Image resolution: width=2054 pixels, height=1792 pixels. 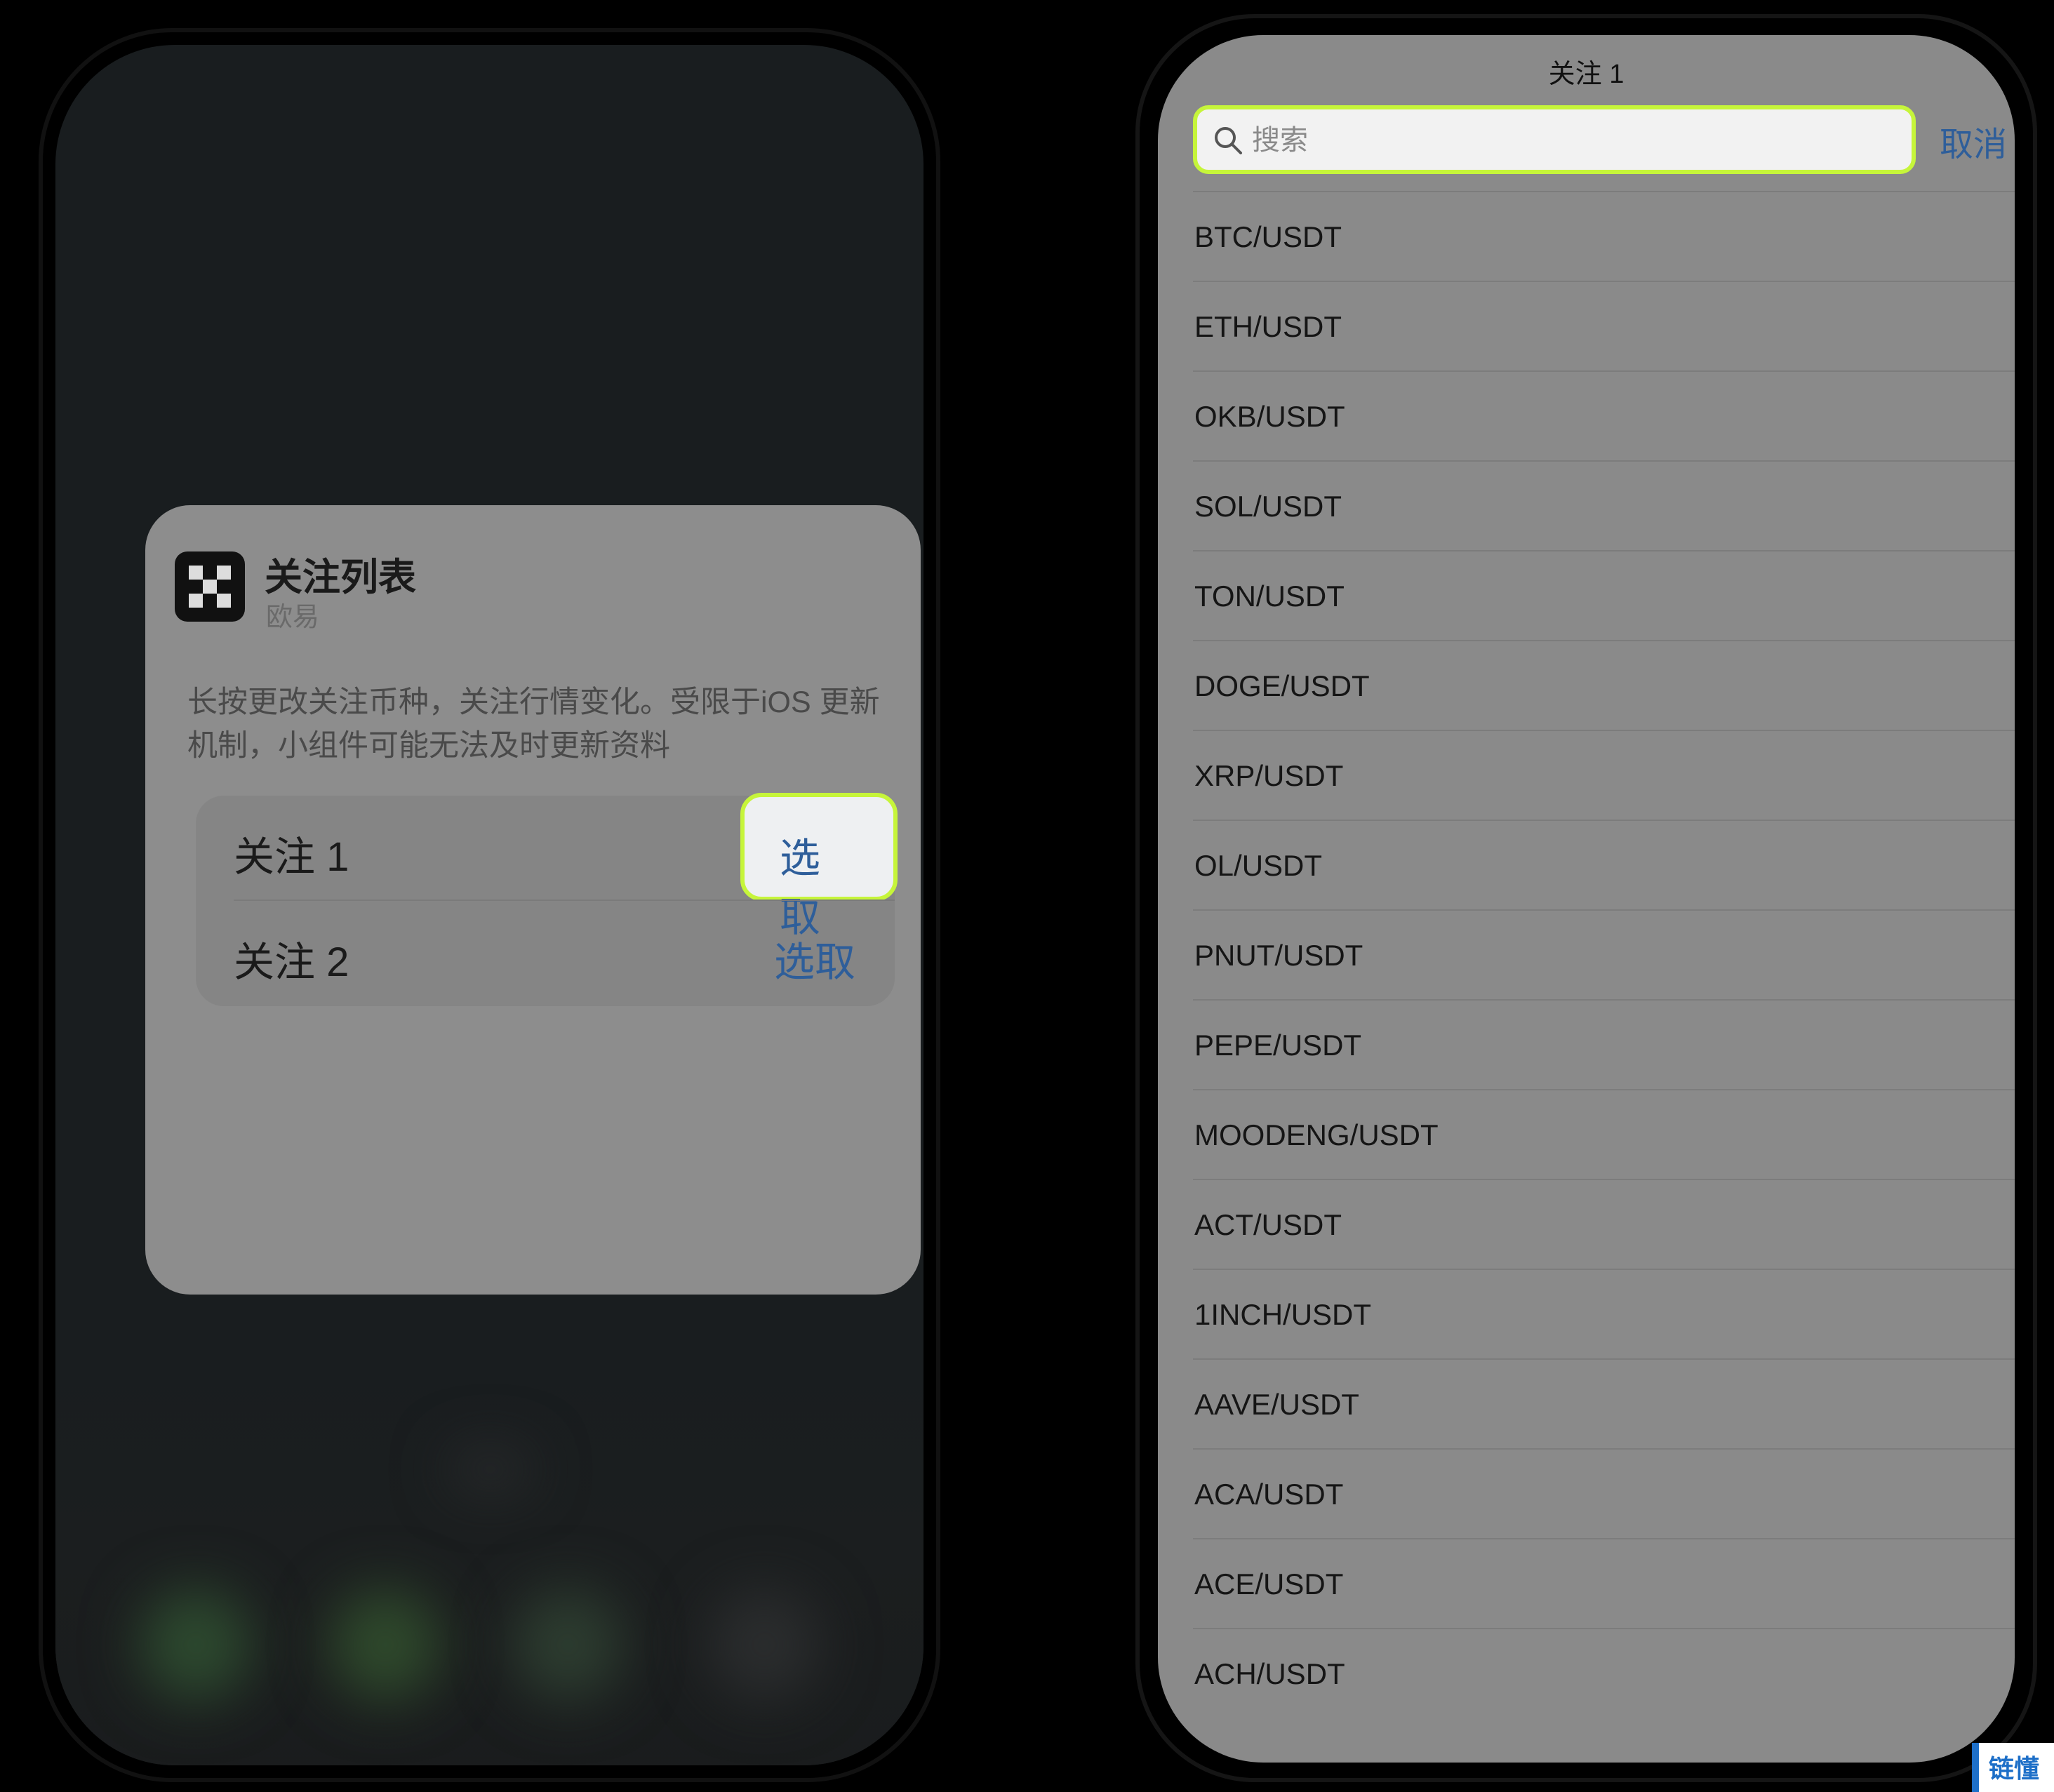 I want to click on pair-list-item: AAVE/USDT, so click(x=1604, y=1403).